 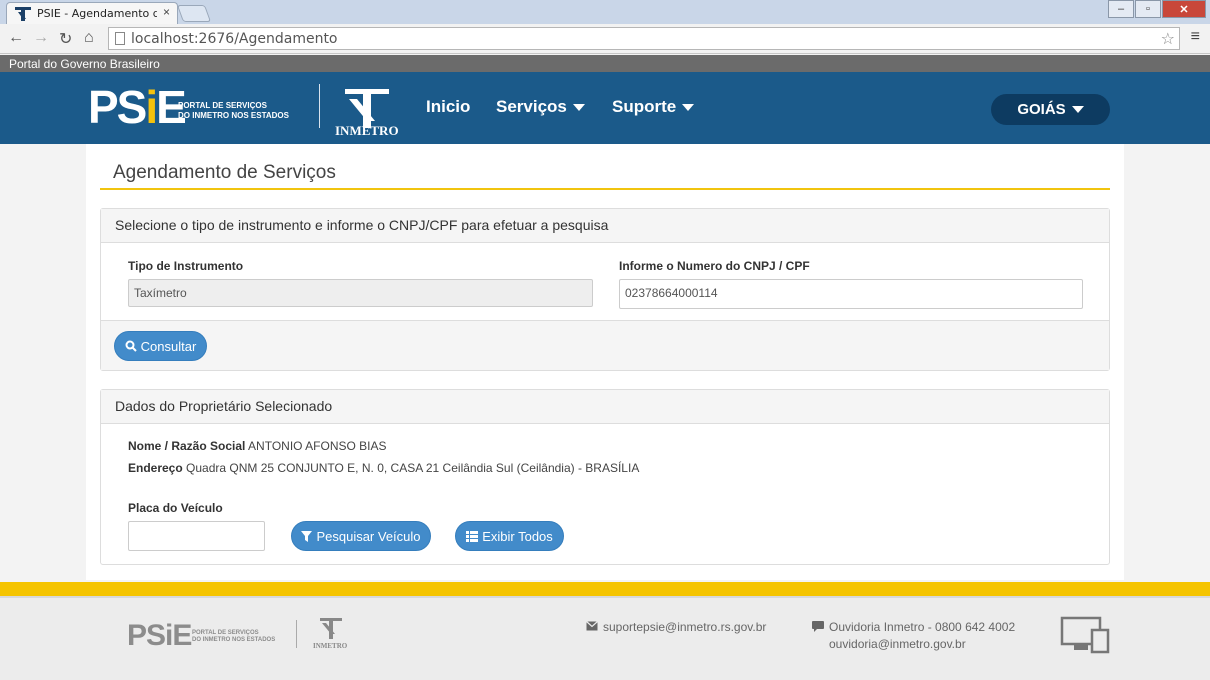 What do you see at coordinates (120, 38) in the screenshot?
I see `page-icon` at bounding box center [120, 38].